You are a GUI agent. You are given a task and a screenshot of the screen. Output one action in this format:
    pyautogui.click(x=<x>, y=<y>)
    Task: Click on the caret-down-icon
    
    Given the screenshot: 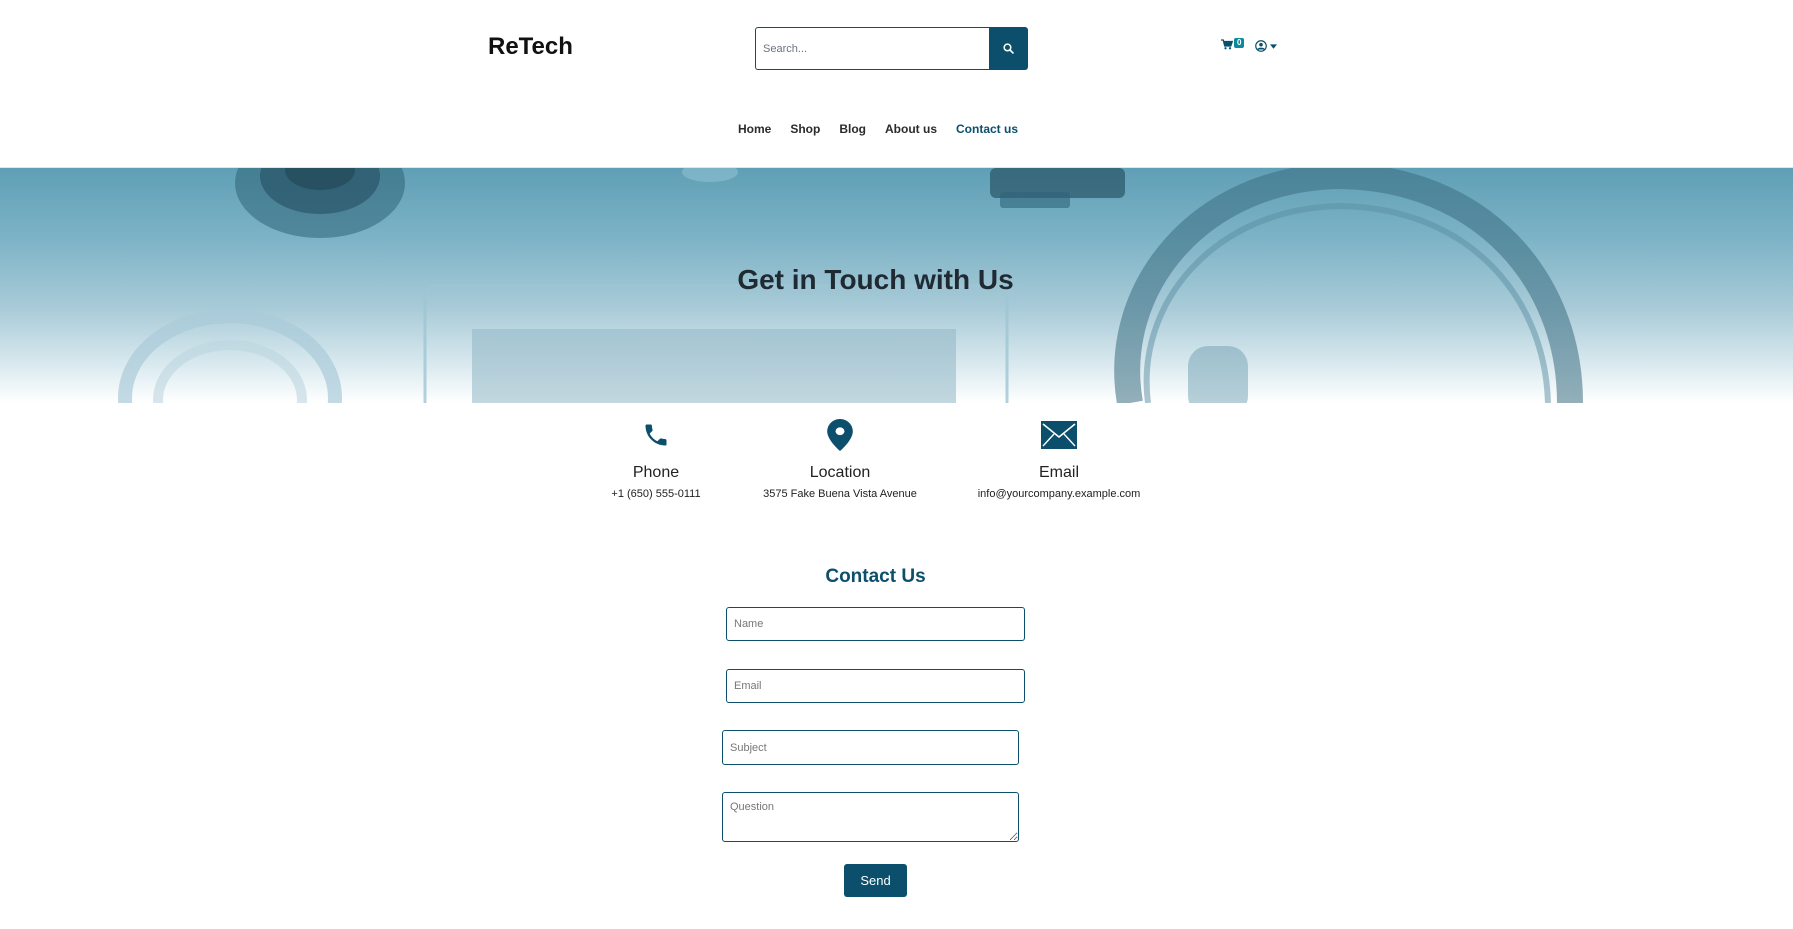 What is the action you would take?
    pyautogui.click(x=1273, y=46)
    